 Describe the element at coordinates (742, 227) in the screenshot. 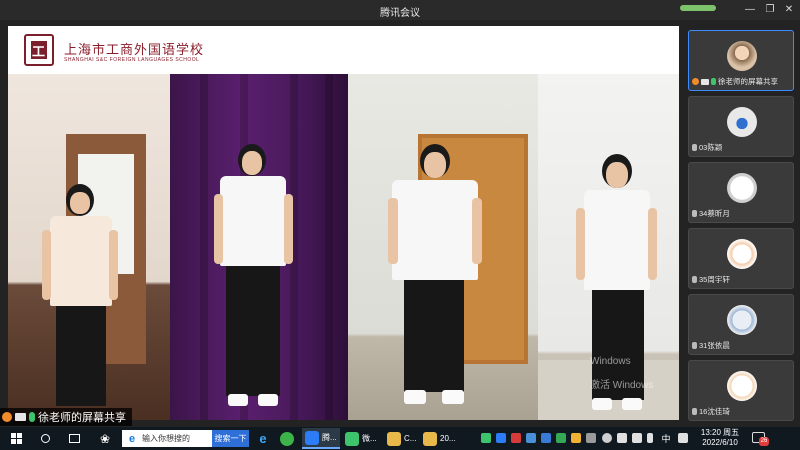

I see `participant-list: 徐老师的屏幕共享 03陈颖 34蔡昕月 35周宇轩 31张依晨 16沈佳琦` at that location.